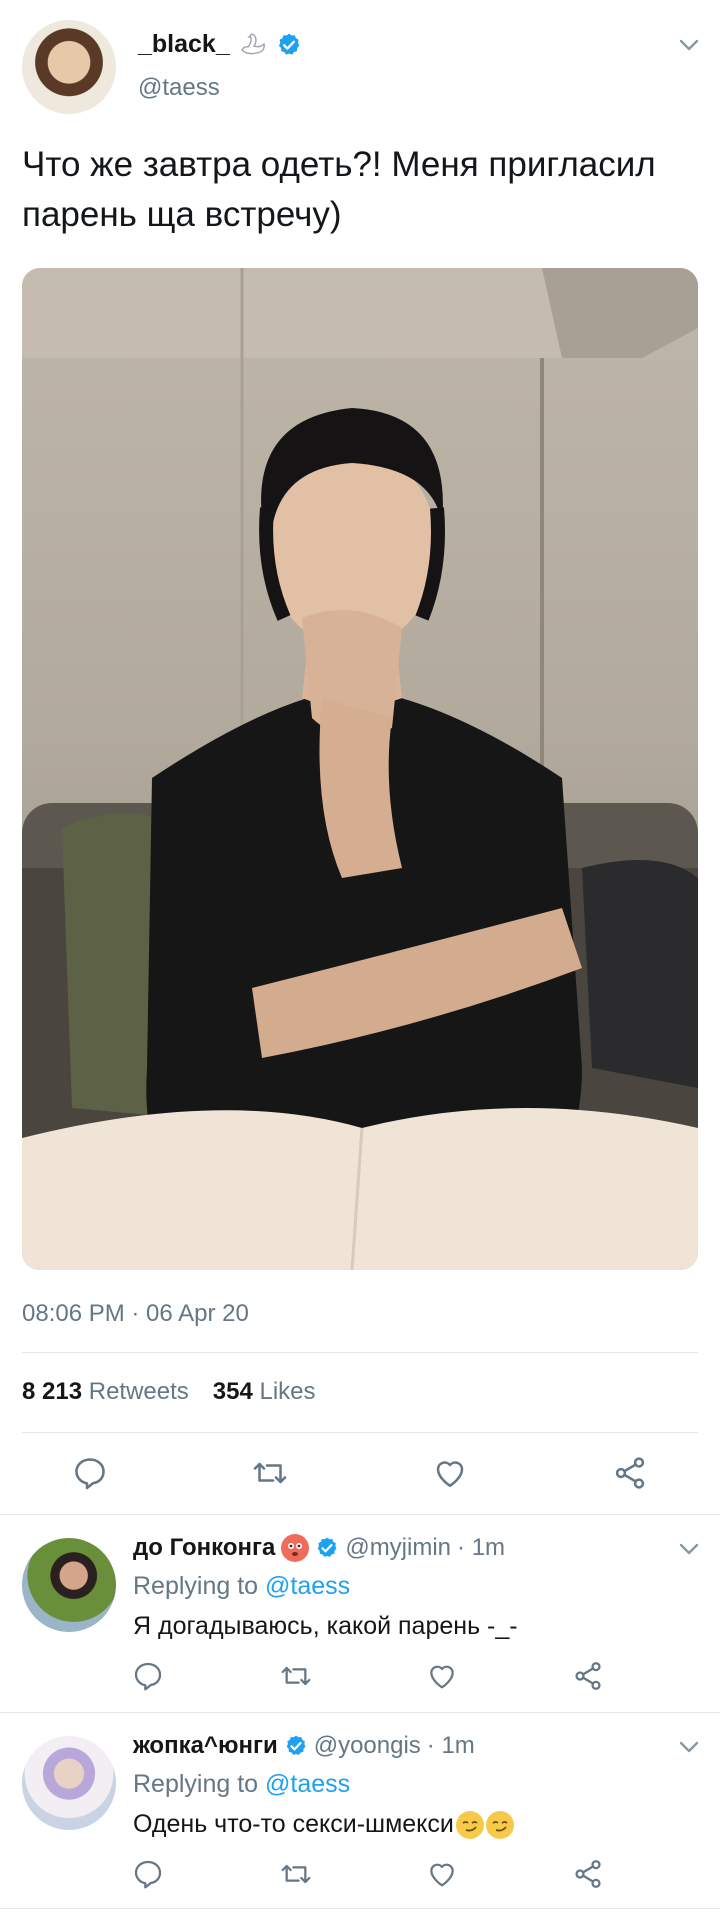 This screenshot has height=1920, width=720. Describe the element at coordinates (325, 1626) in the screenshot. I see `reply-text: Я догадываюсь, какой парень -_-` at that location.